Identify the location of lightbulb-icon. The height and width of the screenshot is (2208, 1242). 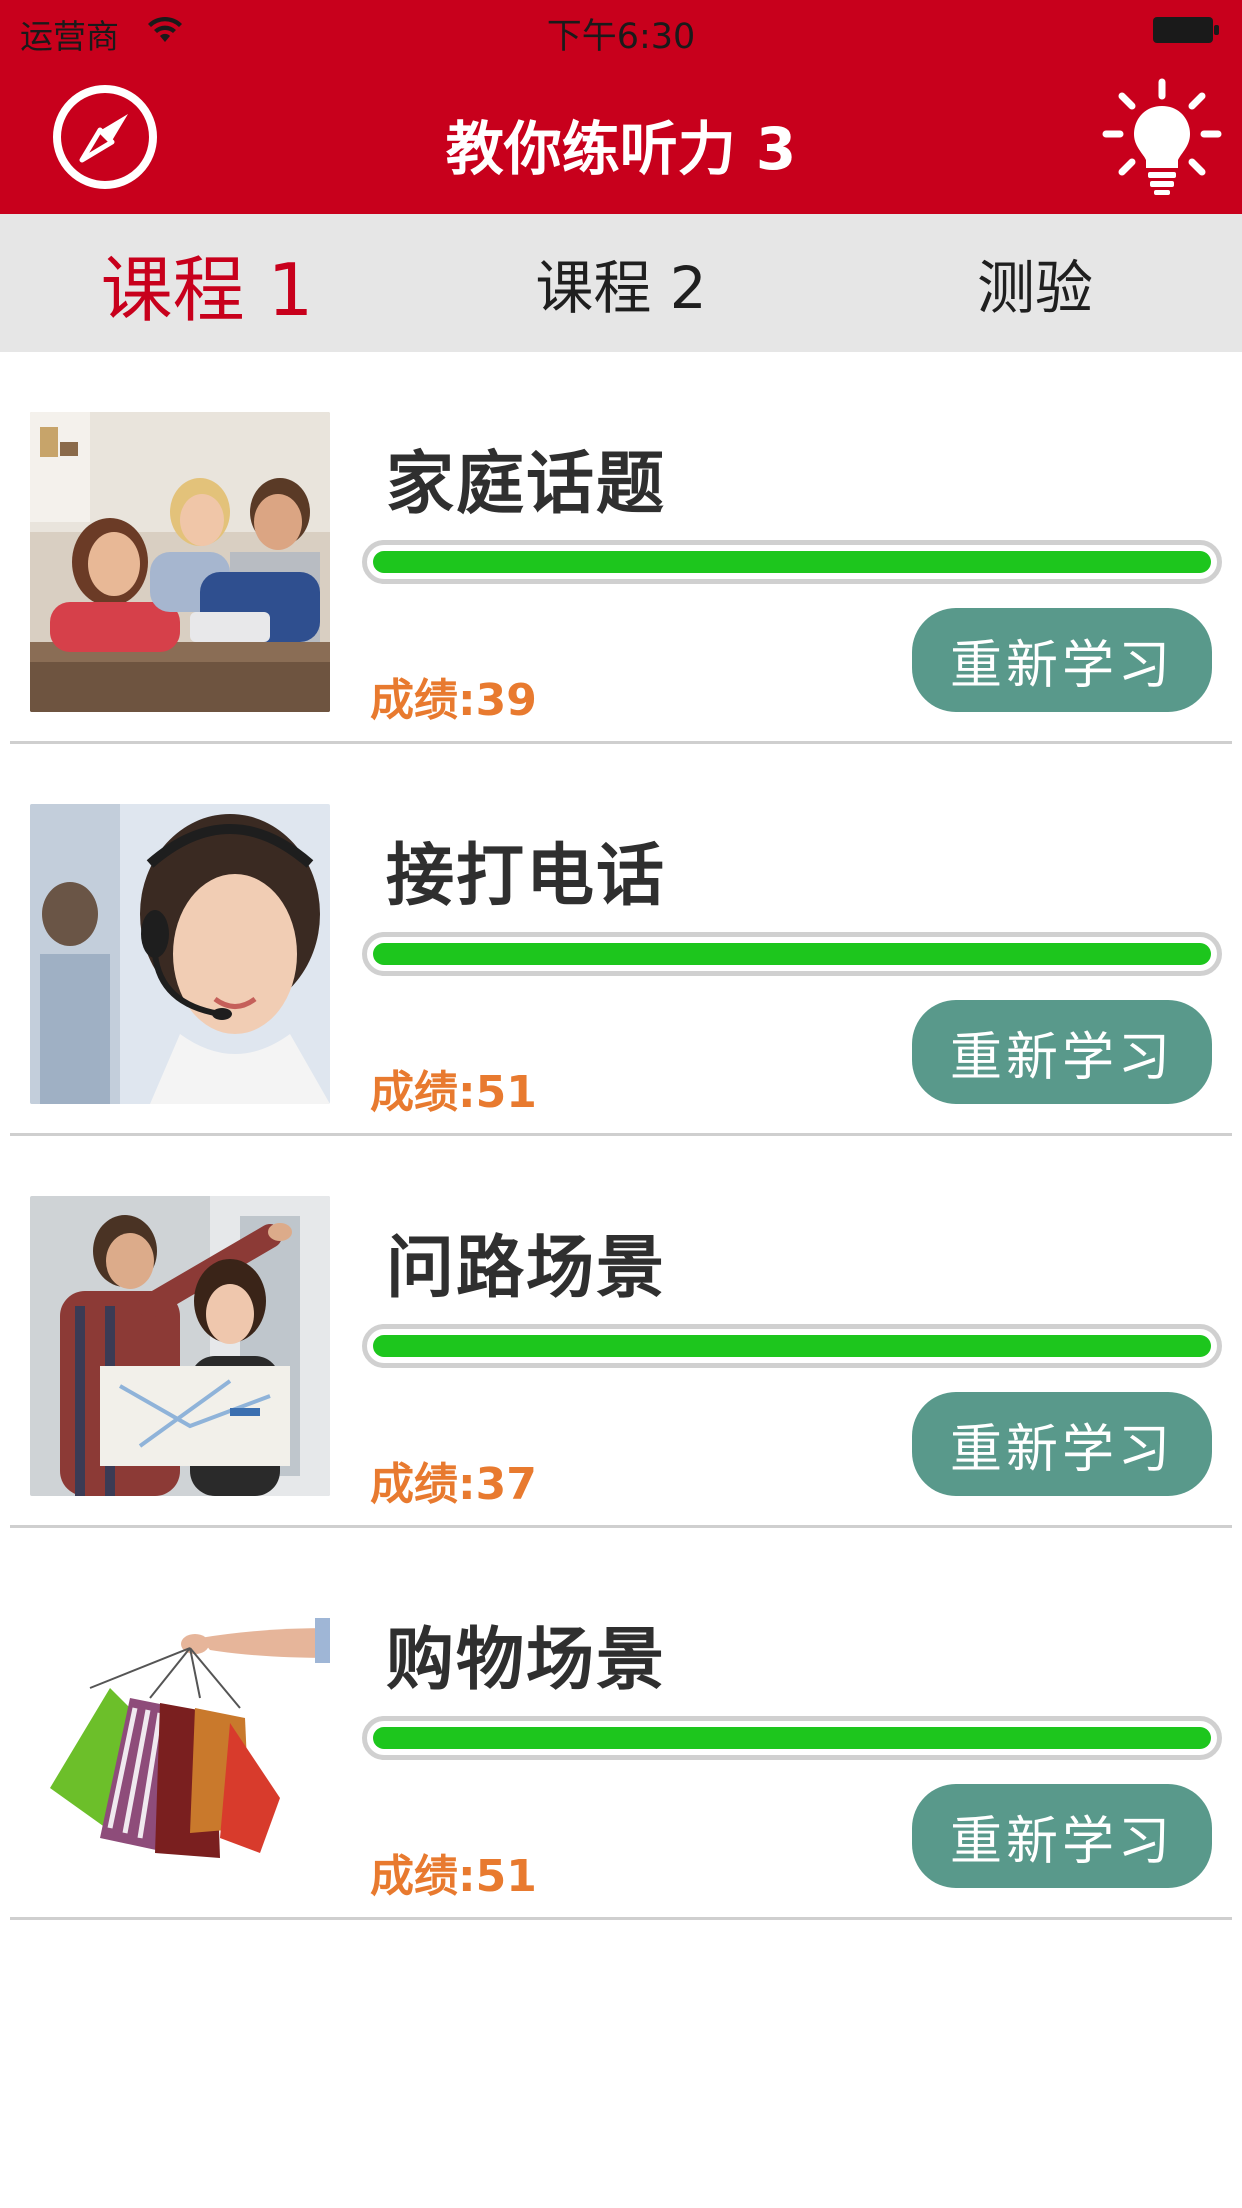
(1162, 138).